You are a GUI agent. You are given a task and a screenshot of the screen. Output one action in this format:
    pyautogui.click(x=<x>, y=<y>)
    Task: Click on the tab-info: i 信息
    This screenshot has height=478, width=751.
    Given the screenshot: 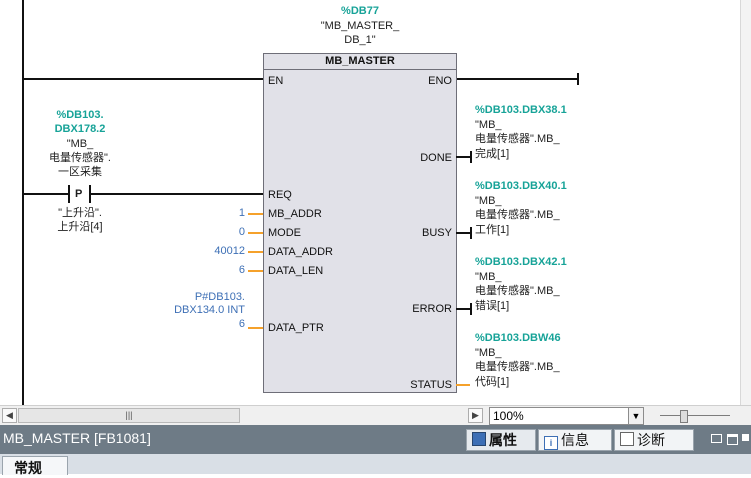 What is the action you would take?
    pyautogui.click(x=575, y=440)
    